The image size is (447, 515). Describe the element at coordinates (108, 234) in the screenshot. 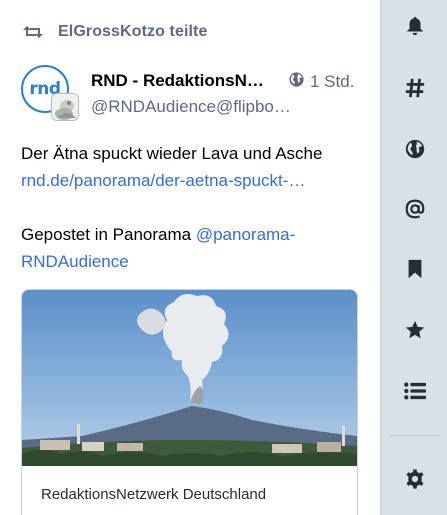

I see `posted-in-text: Gepostet in Panorama` at that location.